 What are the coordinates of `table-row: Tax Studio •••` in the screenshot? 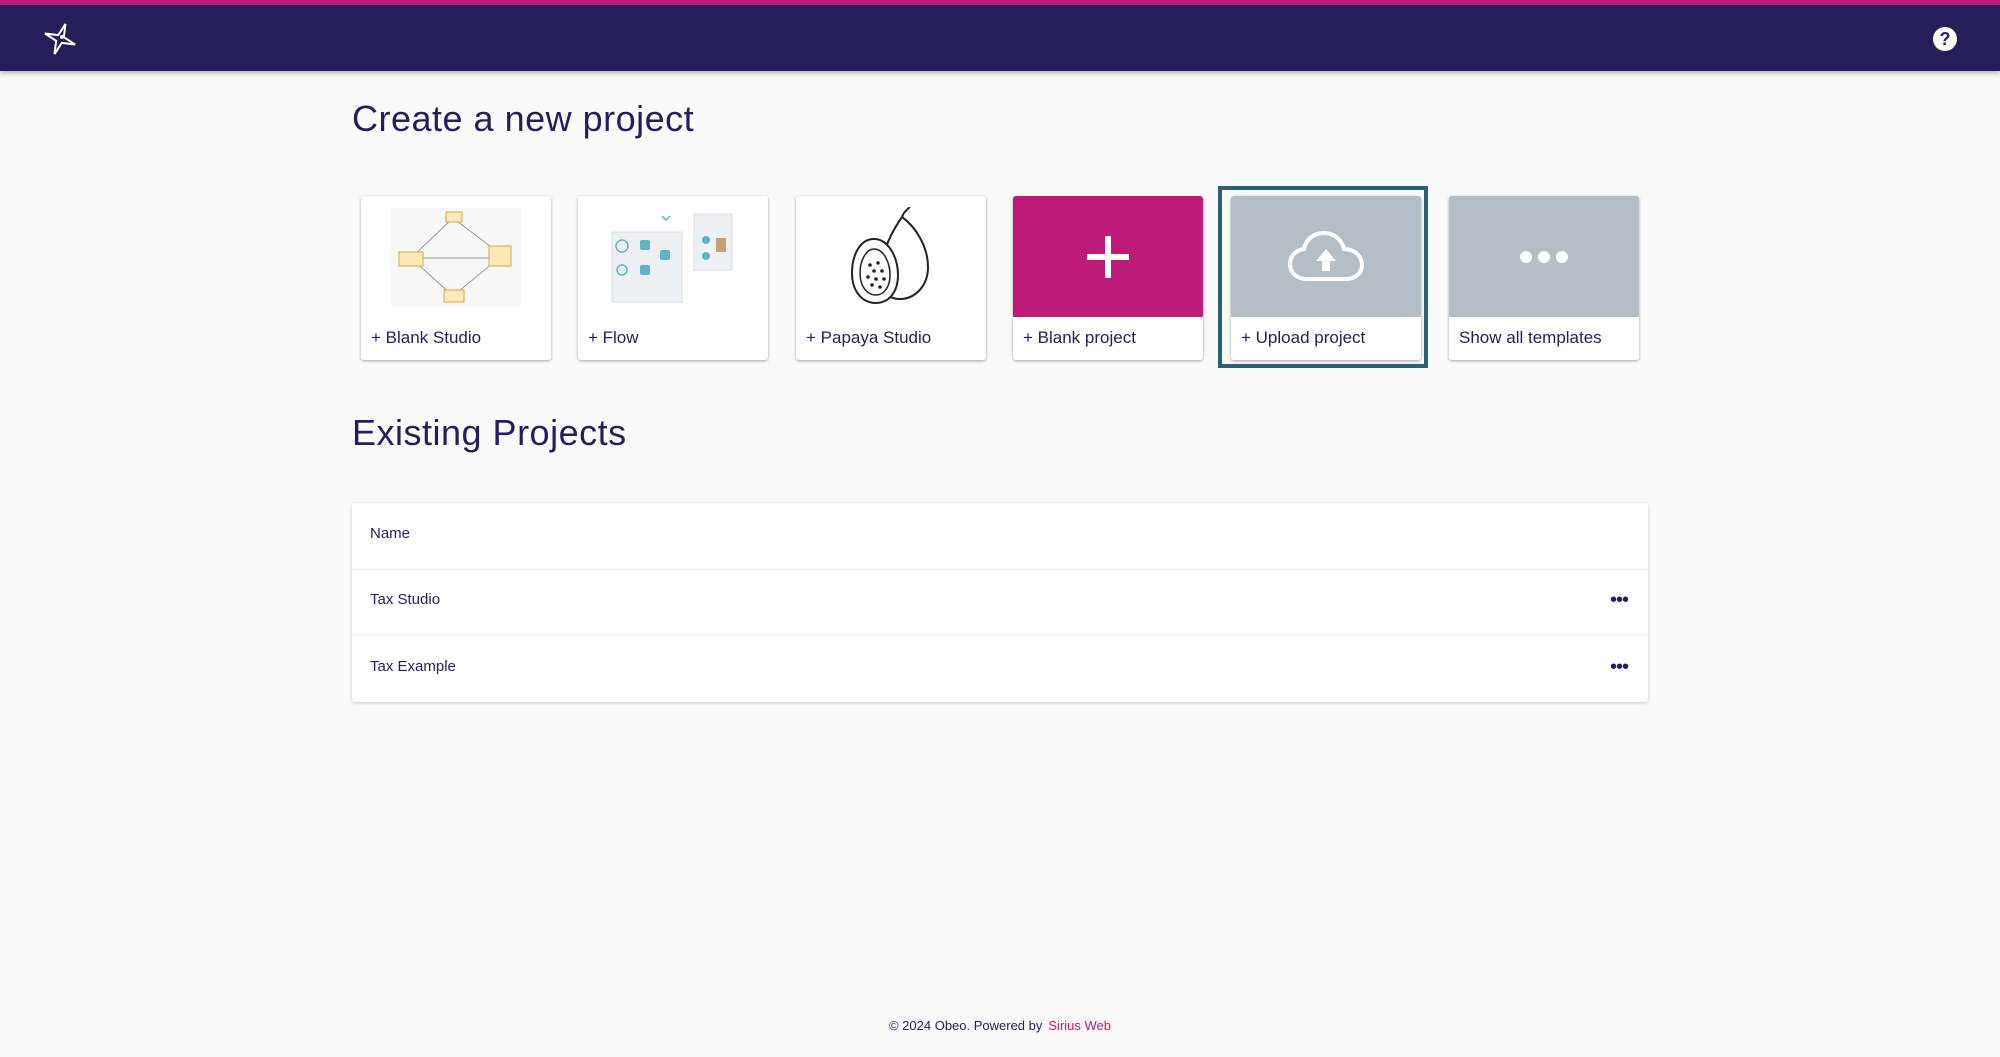 It's located at (1000, 602).